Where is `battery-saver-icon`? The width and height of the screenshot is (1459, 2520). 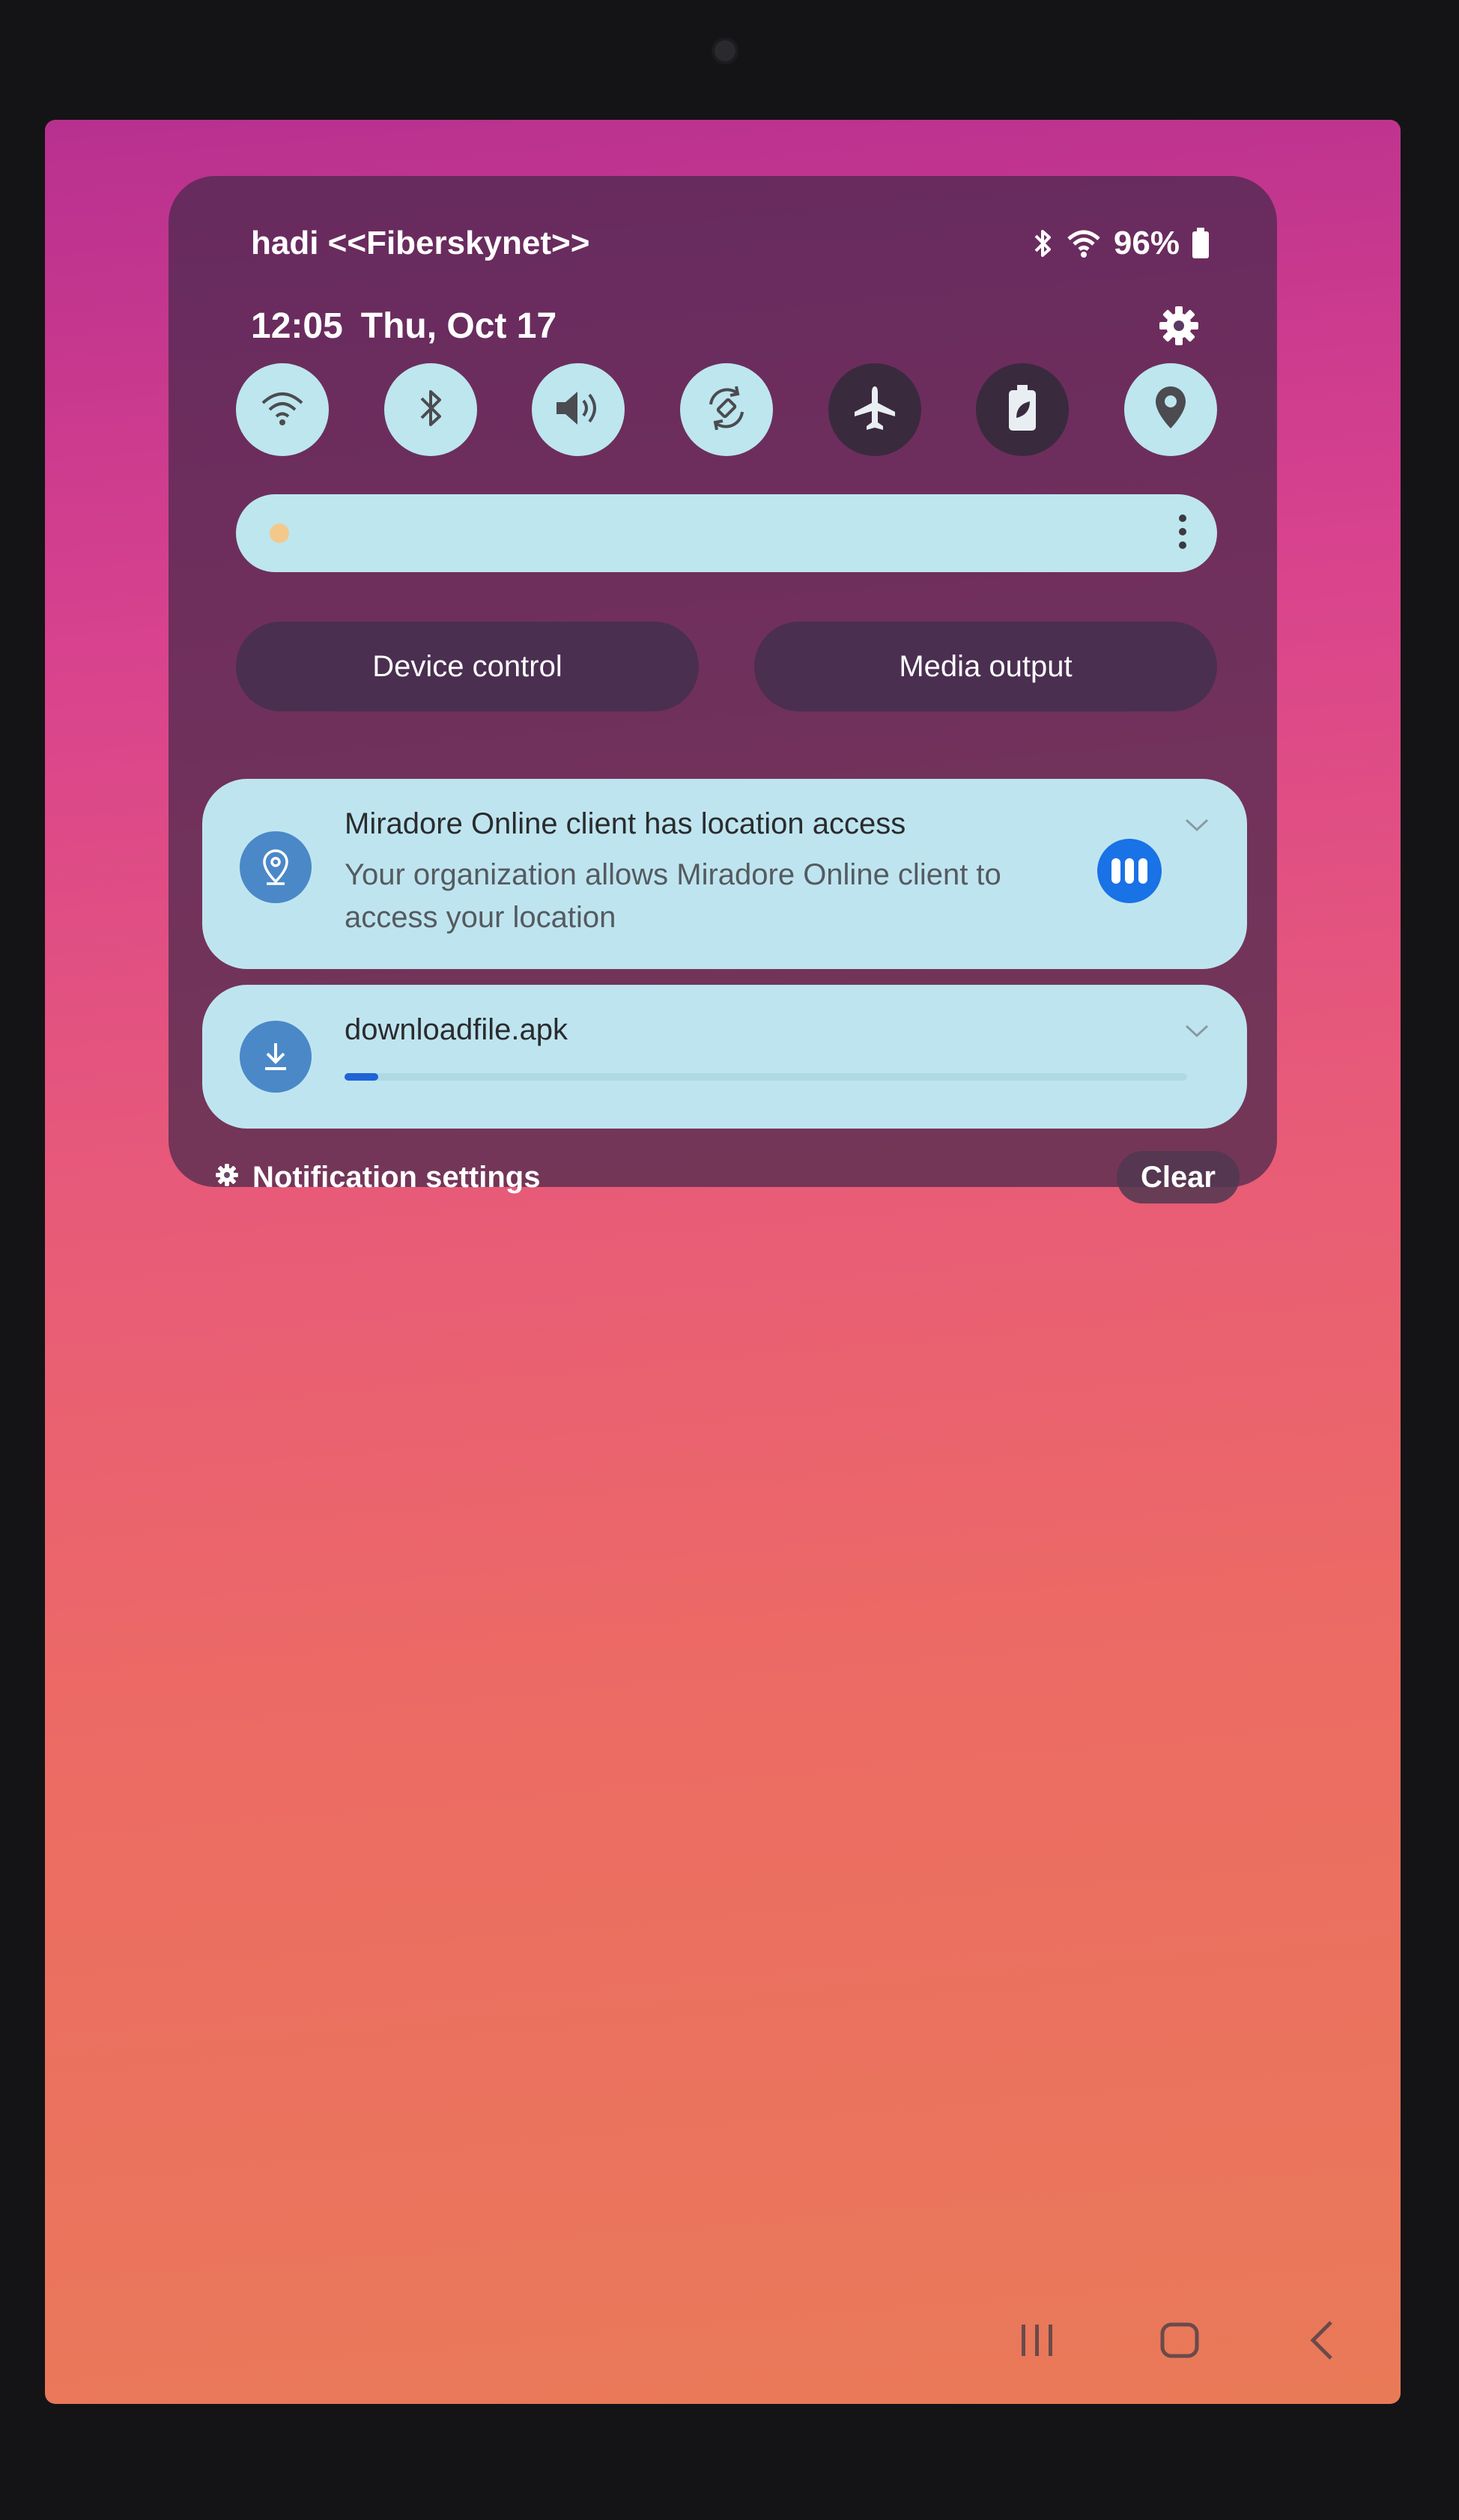 battery-saver-icon is located at coordinates (1022, 410).